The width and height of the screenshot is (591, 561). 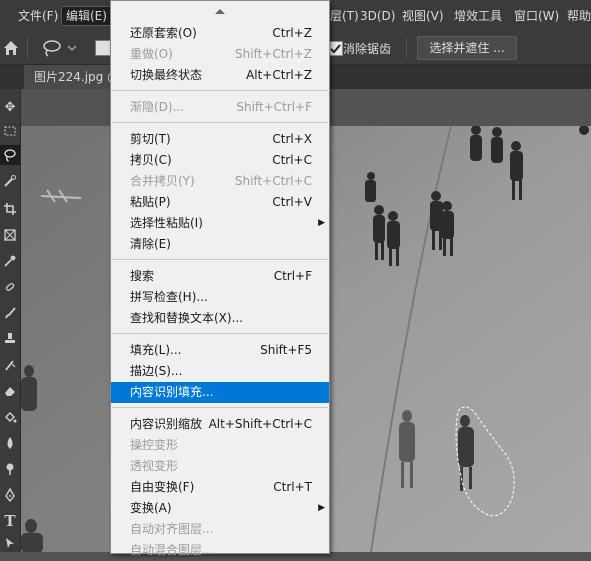 What do you see at coordinates (10, 543) in the screenshot?
I see `path-selection-tool-icon` at bounding box center [10, 543].